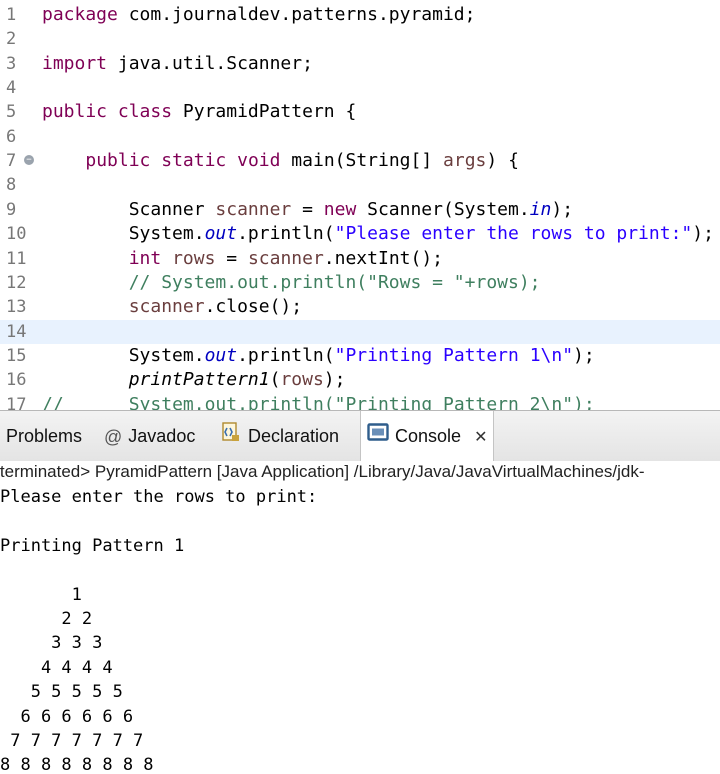 The height and width of the screenshot is (774, 720). I want to click on tab-javadoc-label: Javadoc, so click(162, 436).